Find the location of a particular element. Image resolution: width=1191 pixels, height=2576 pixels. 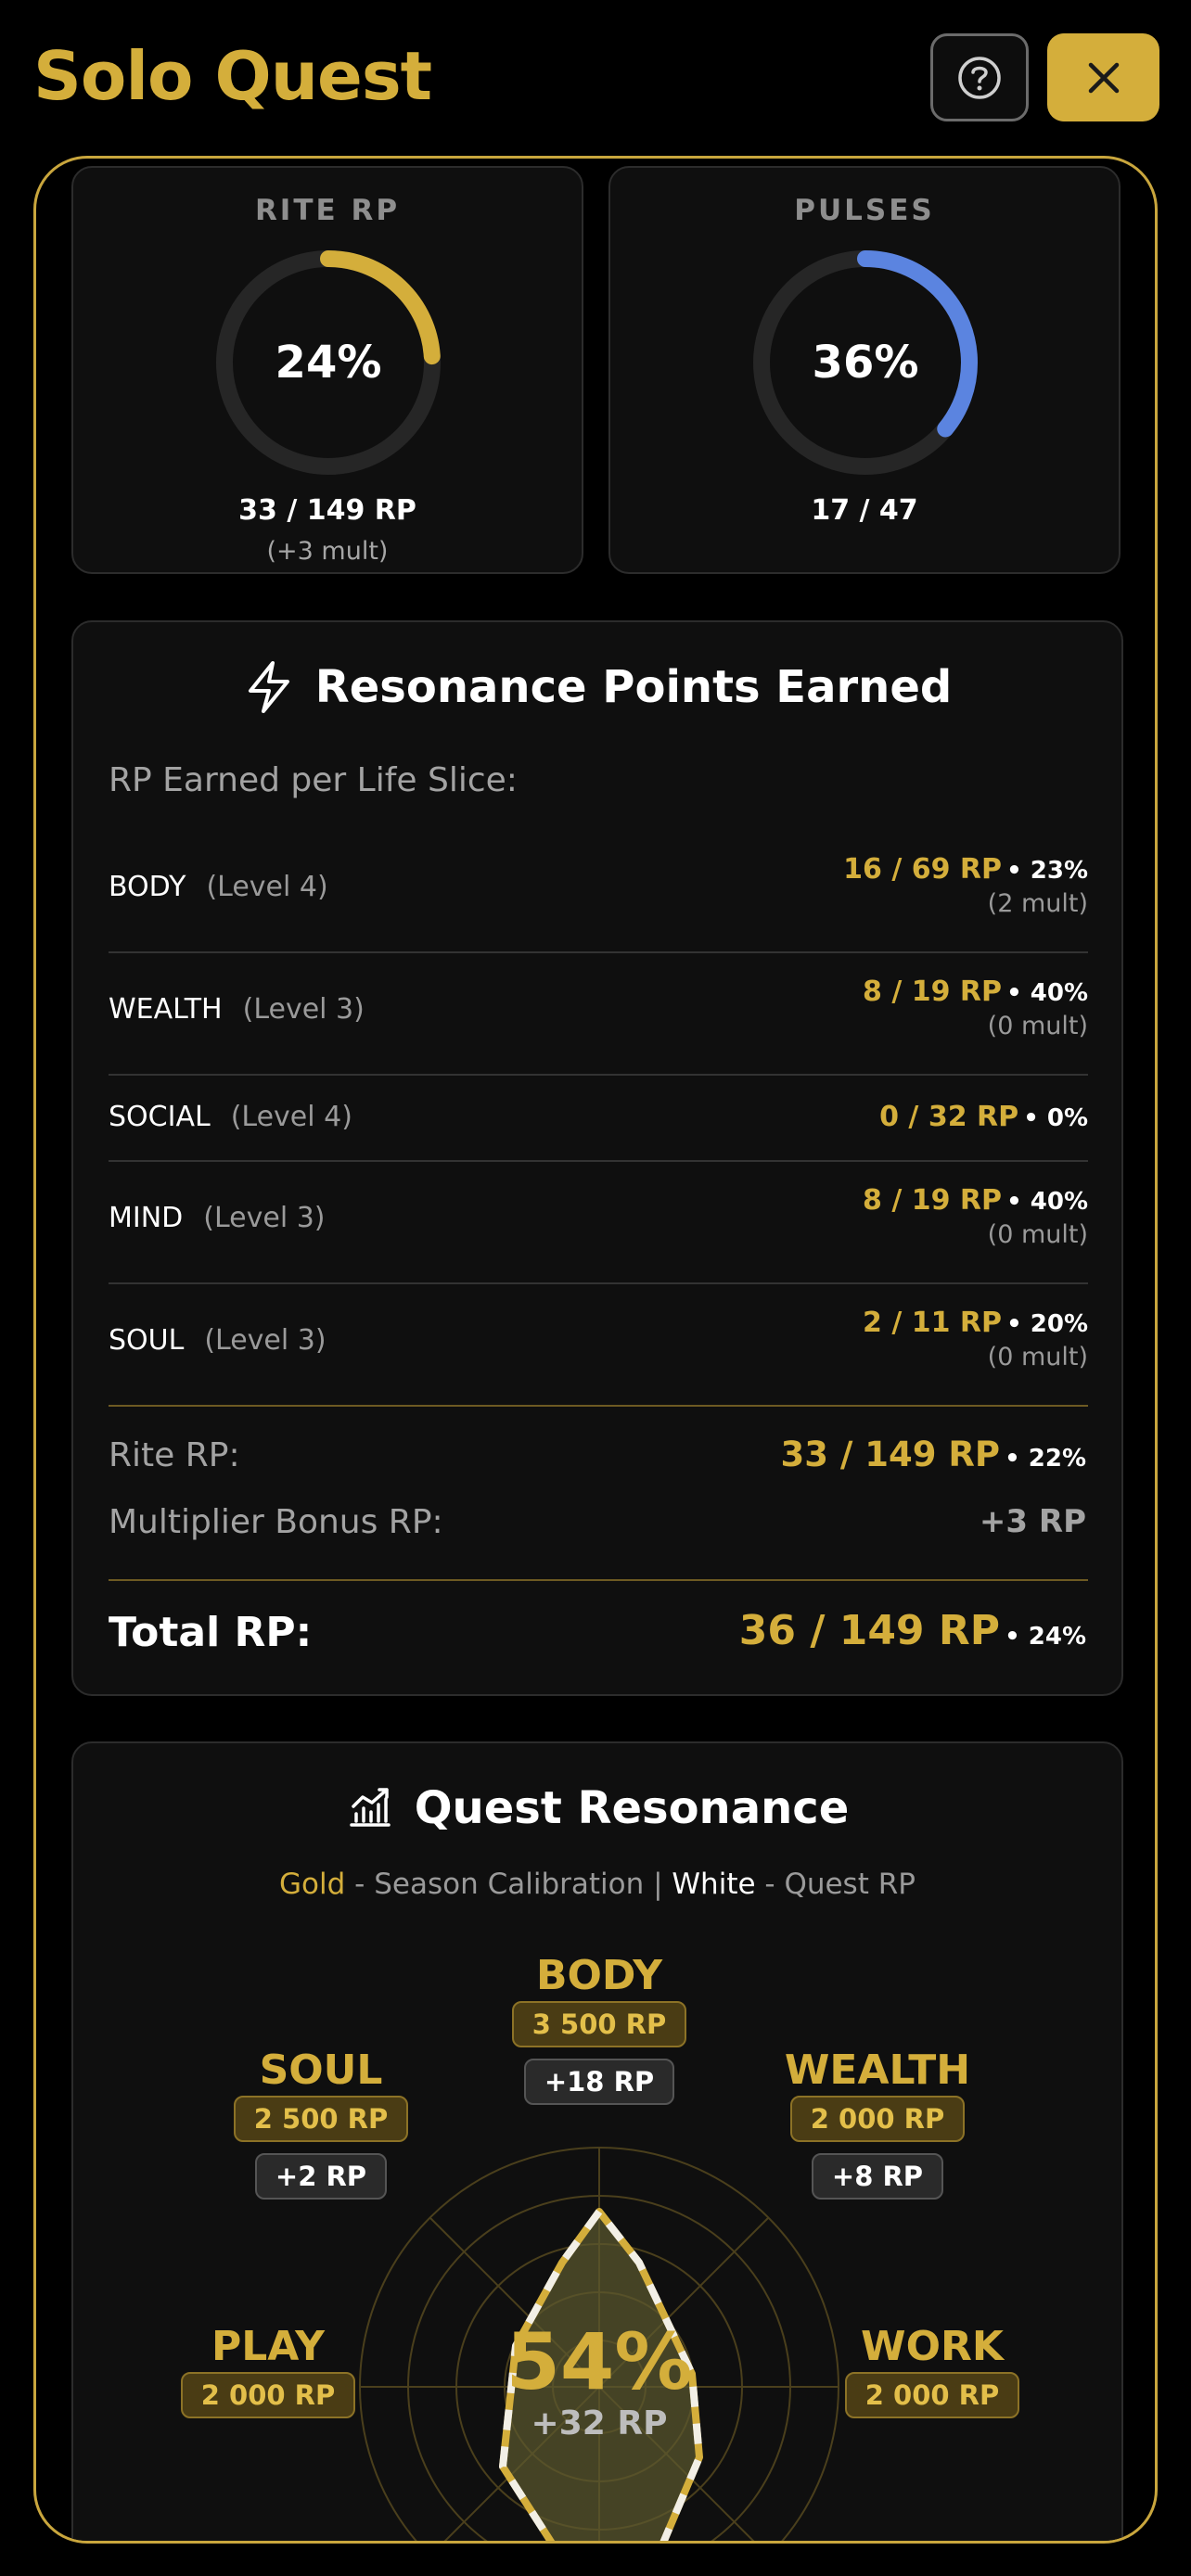

axis-name: SOUL is located at coordinates (321, 2071).